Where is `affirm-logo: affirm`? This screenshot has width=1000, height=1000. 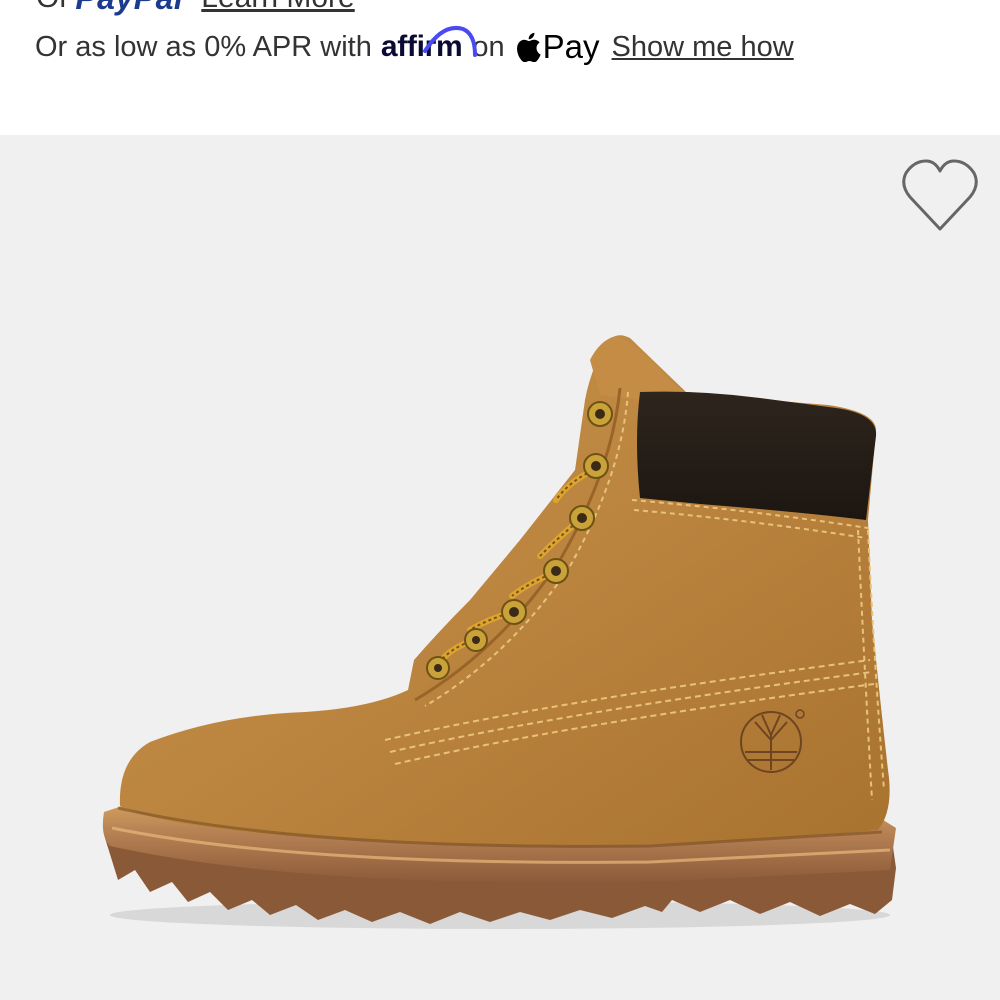
affirm-logo: affirm is located at coordinates (429, 45).